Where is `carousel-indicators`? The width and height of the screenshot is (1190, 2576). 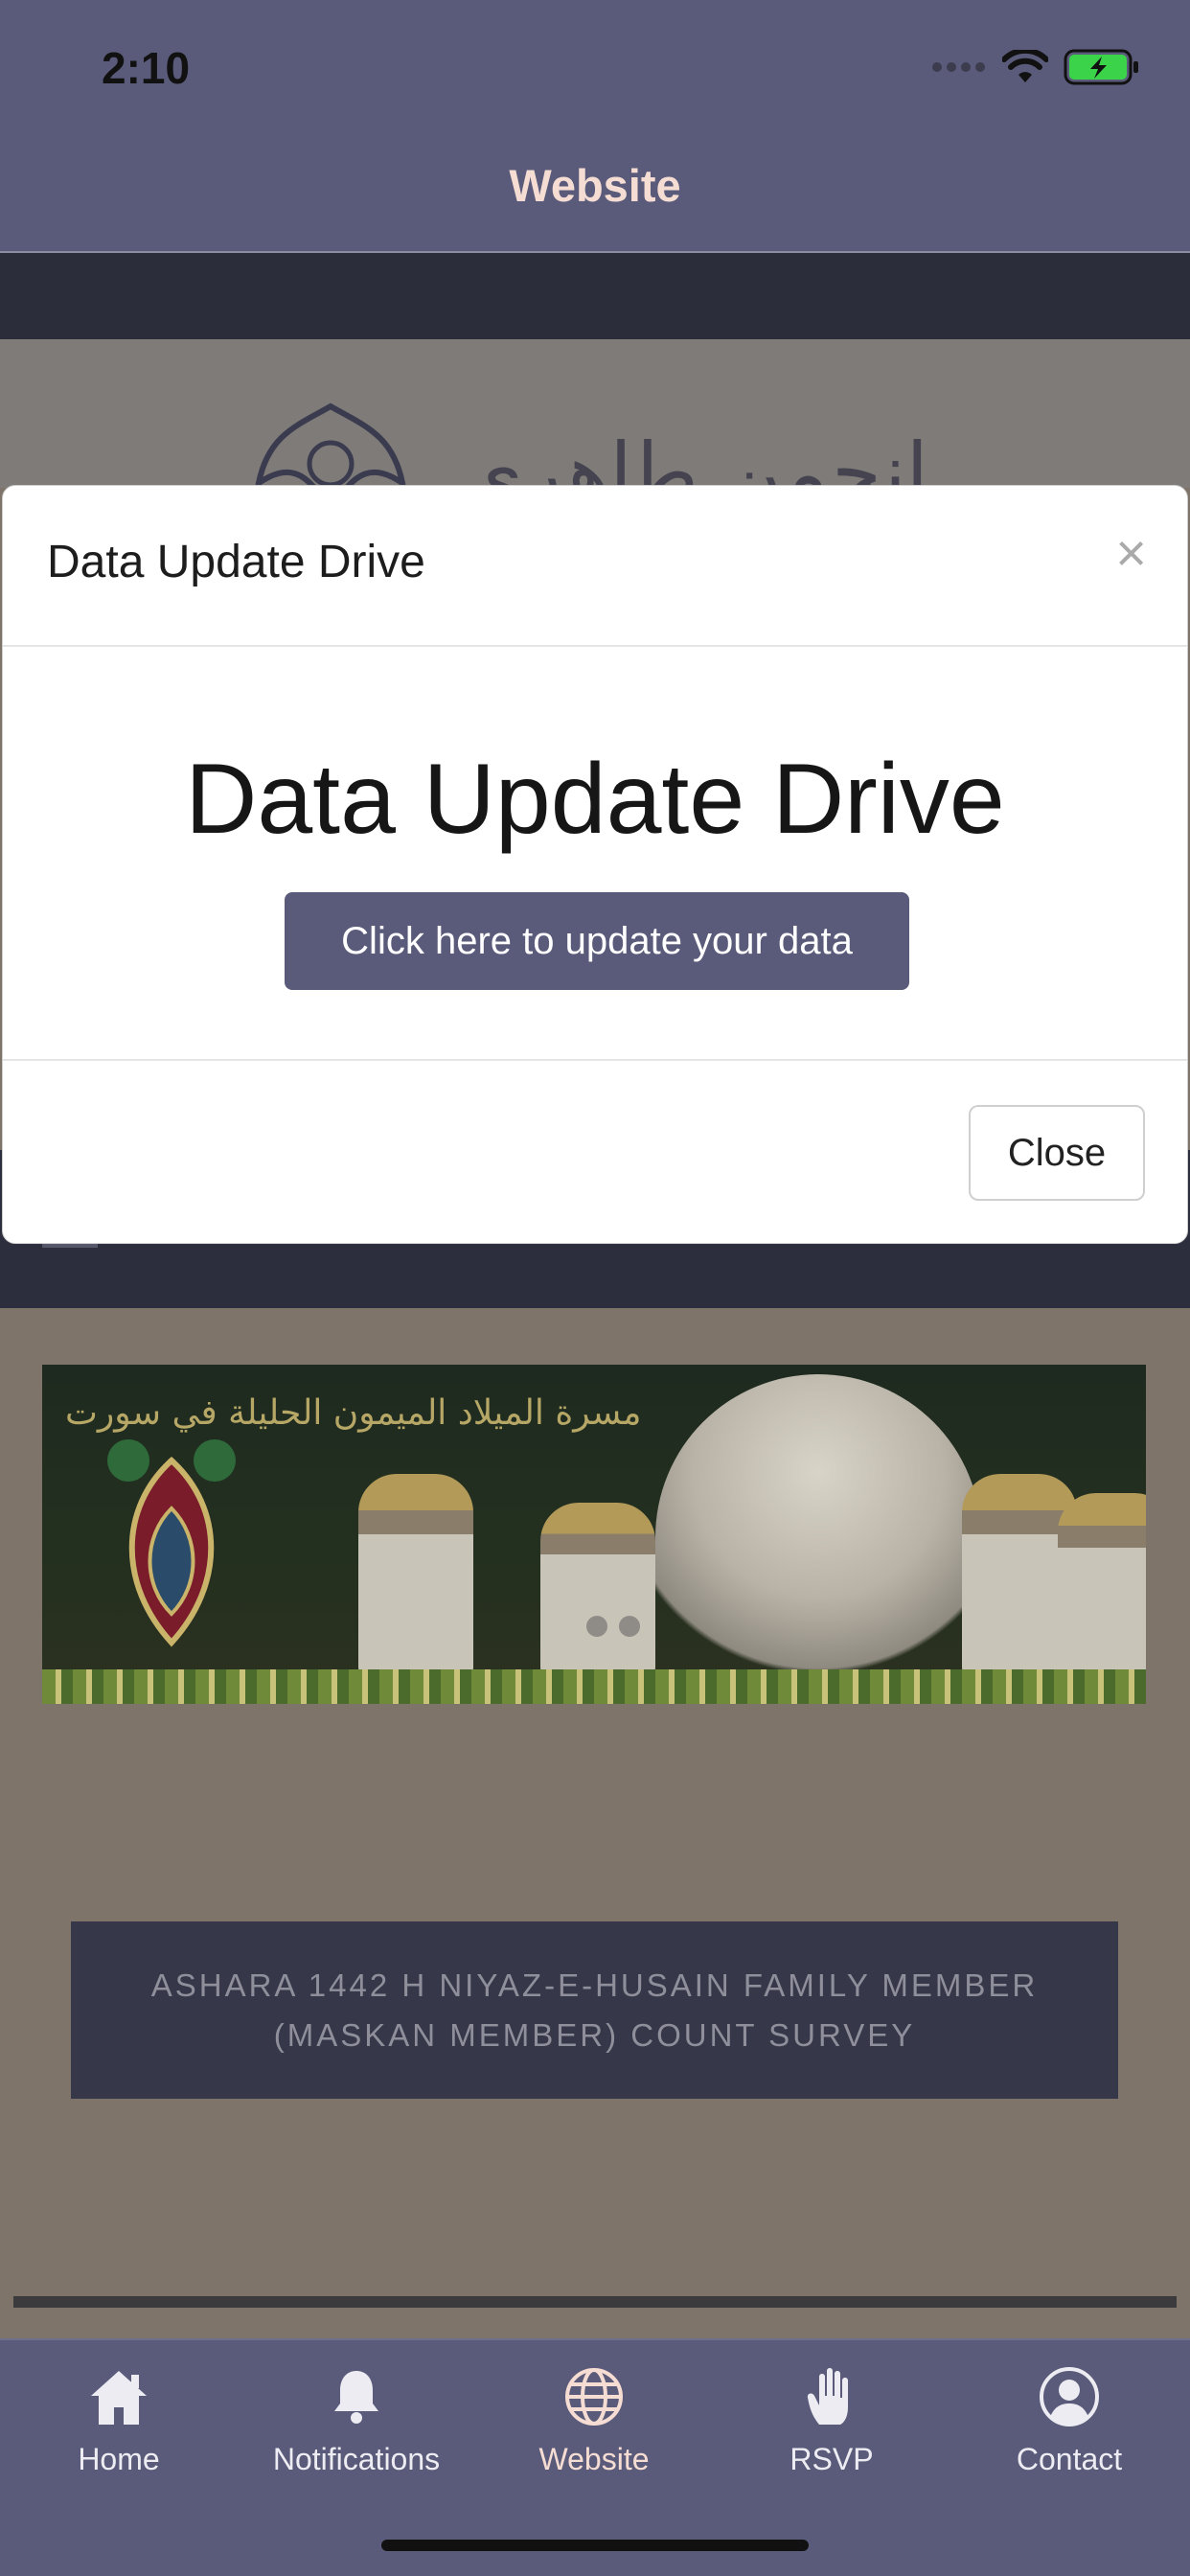 carousel-indicators is located at coordinates (613, 1626).